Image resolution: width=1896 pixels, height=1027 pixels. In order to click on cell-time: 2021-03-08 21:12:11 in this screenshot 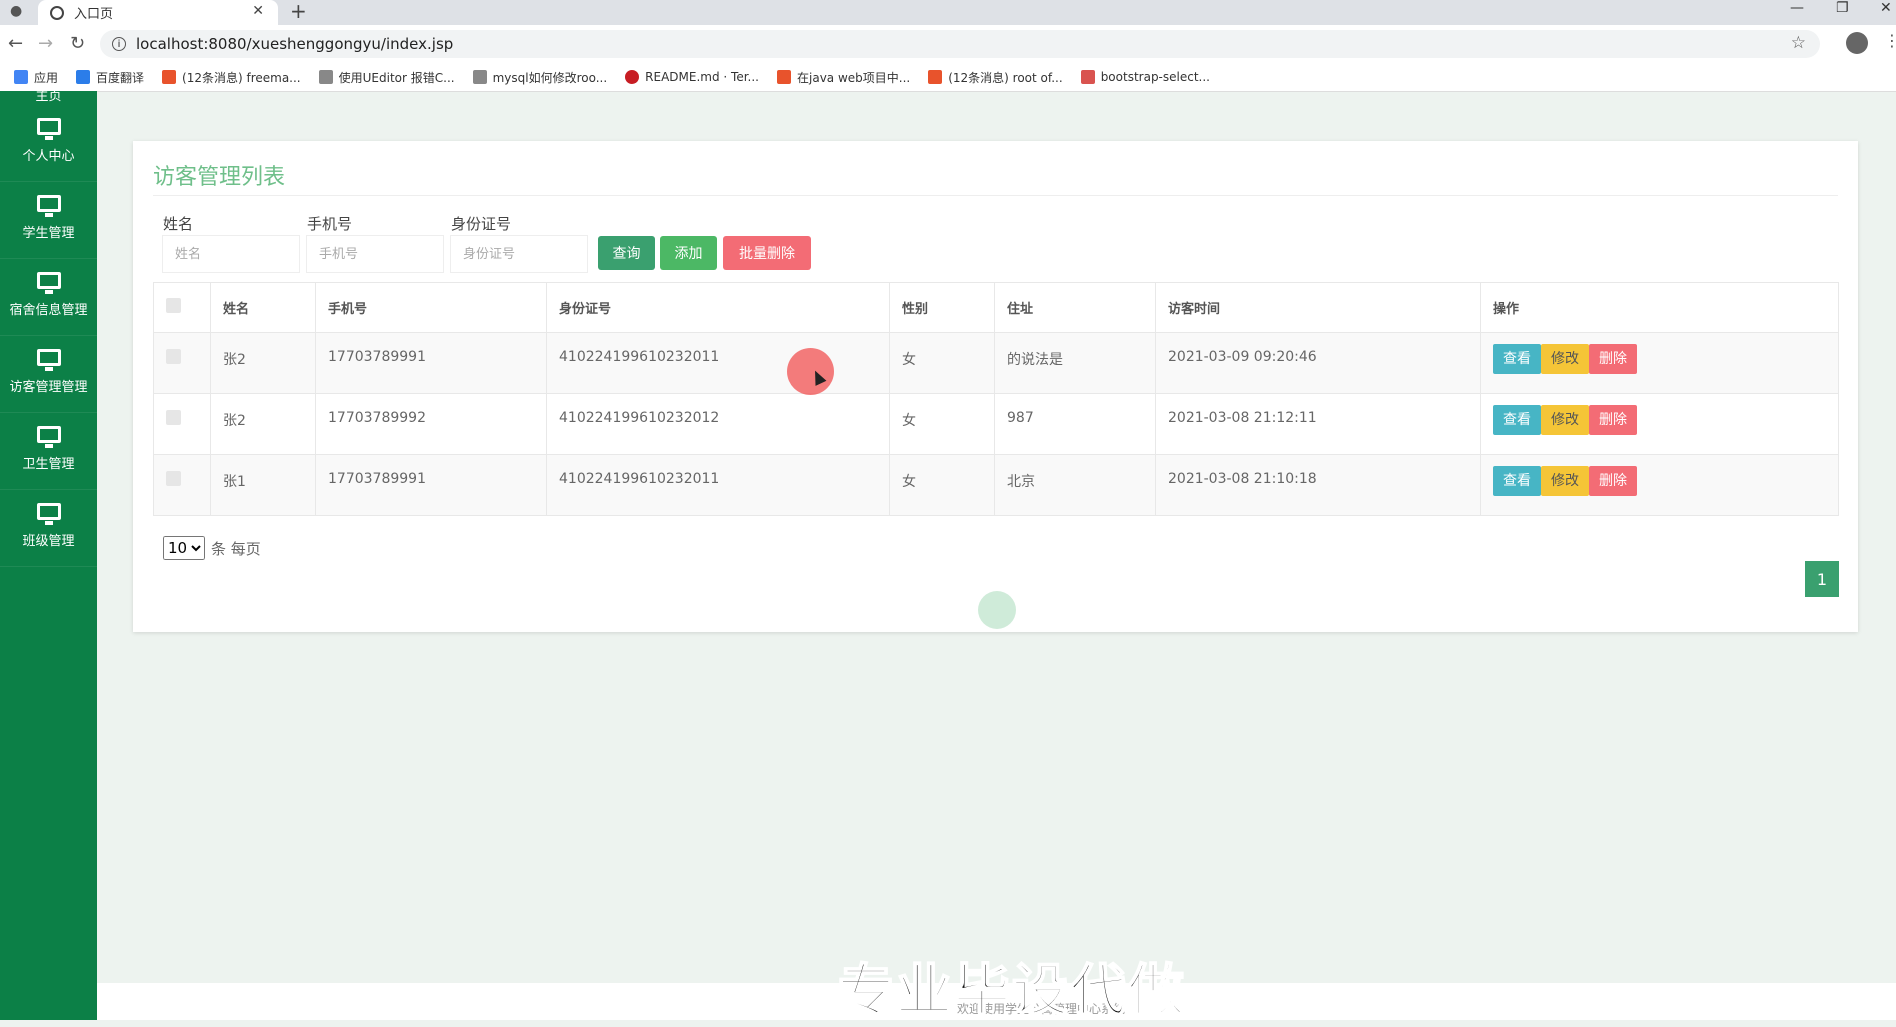, I will do `click(1318, 424)`.